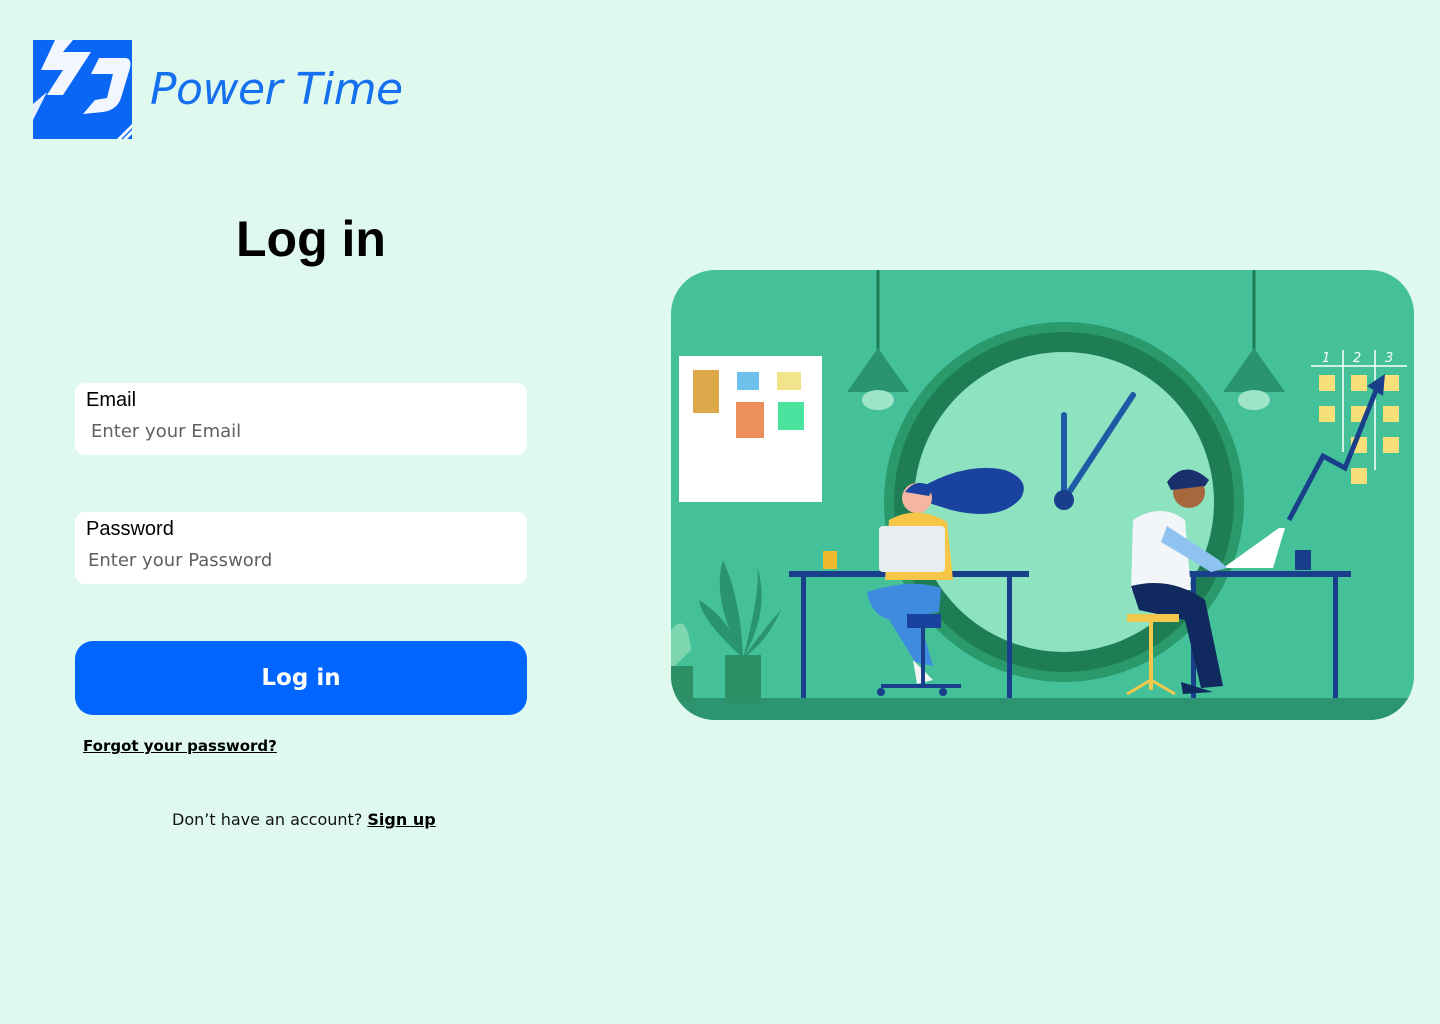  I want to click on login-button: Log in, so click(301, 678).